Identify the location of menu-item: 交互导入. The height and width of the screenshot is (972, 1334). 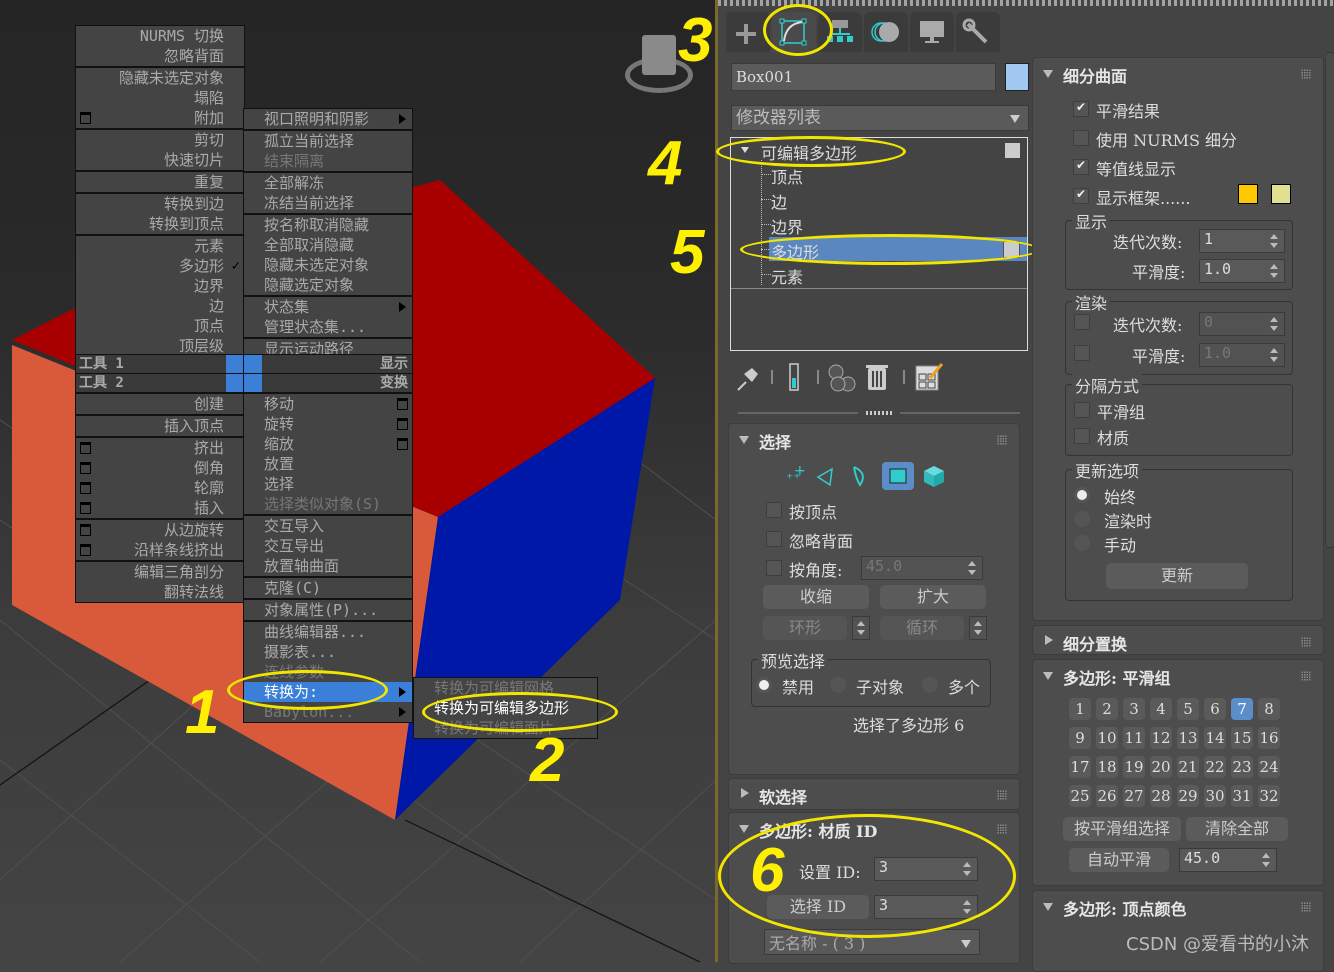
(328, 526).